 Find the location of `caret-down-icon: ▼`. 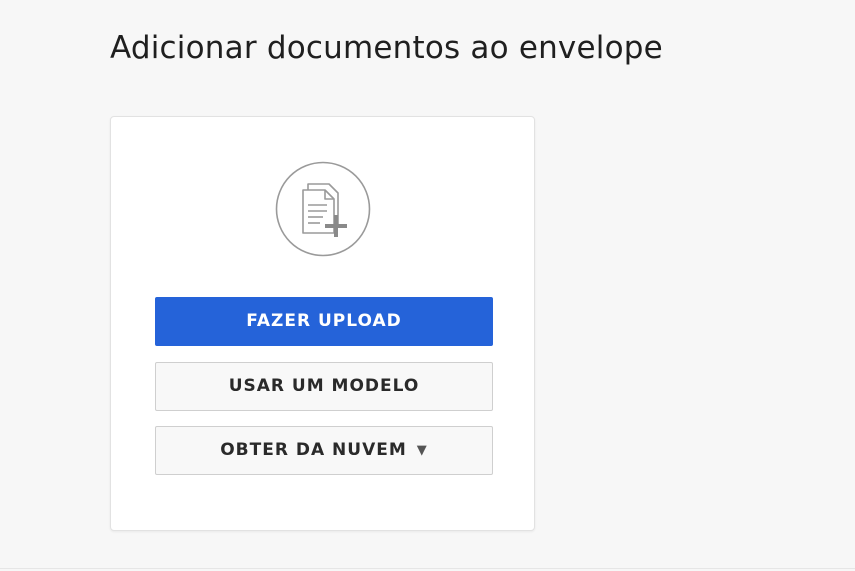

caret-down-icon: ▼ is located at coordinates (422, 450).